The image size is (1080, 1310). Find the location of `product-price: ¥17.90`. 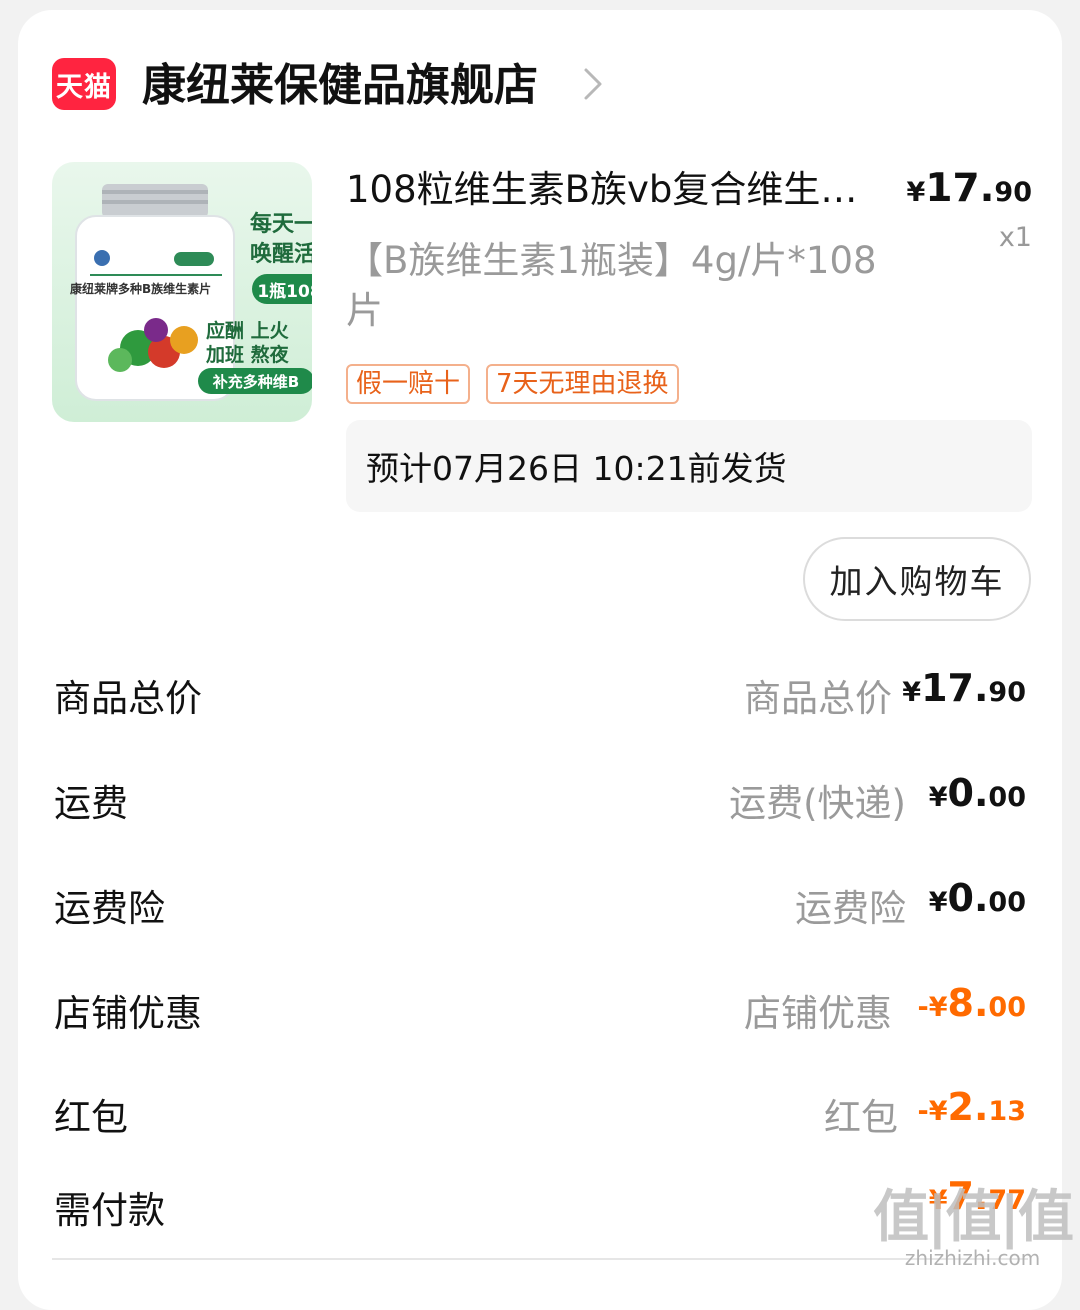

product-price: ¥17.90 is located at coordinates (969, 188).